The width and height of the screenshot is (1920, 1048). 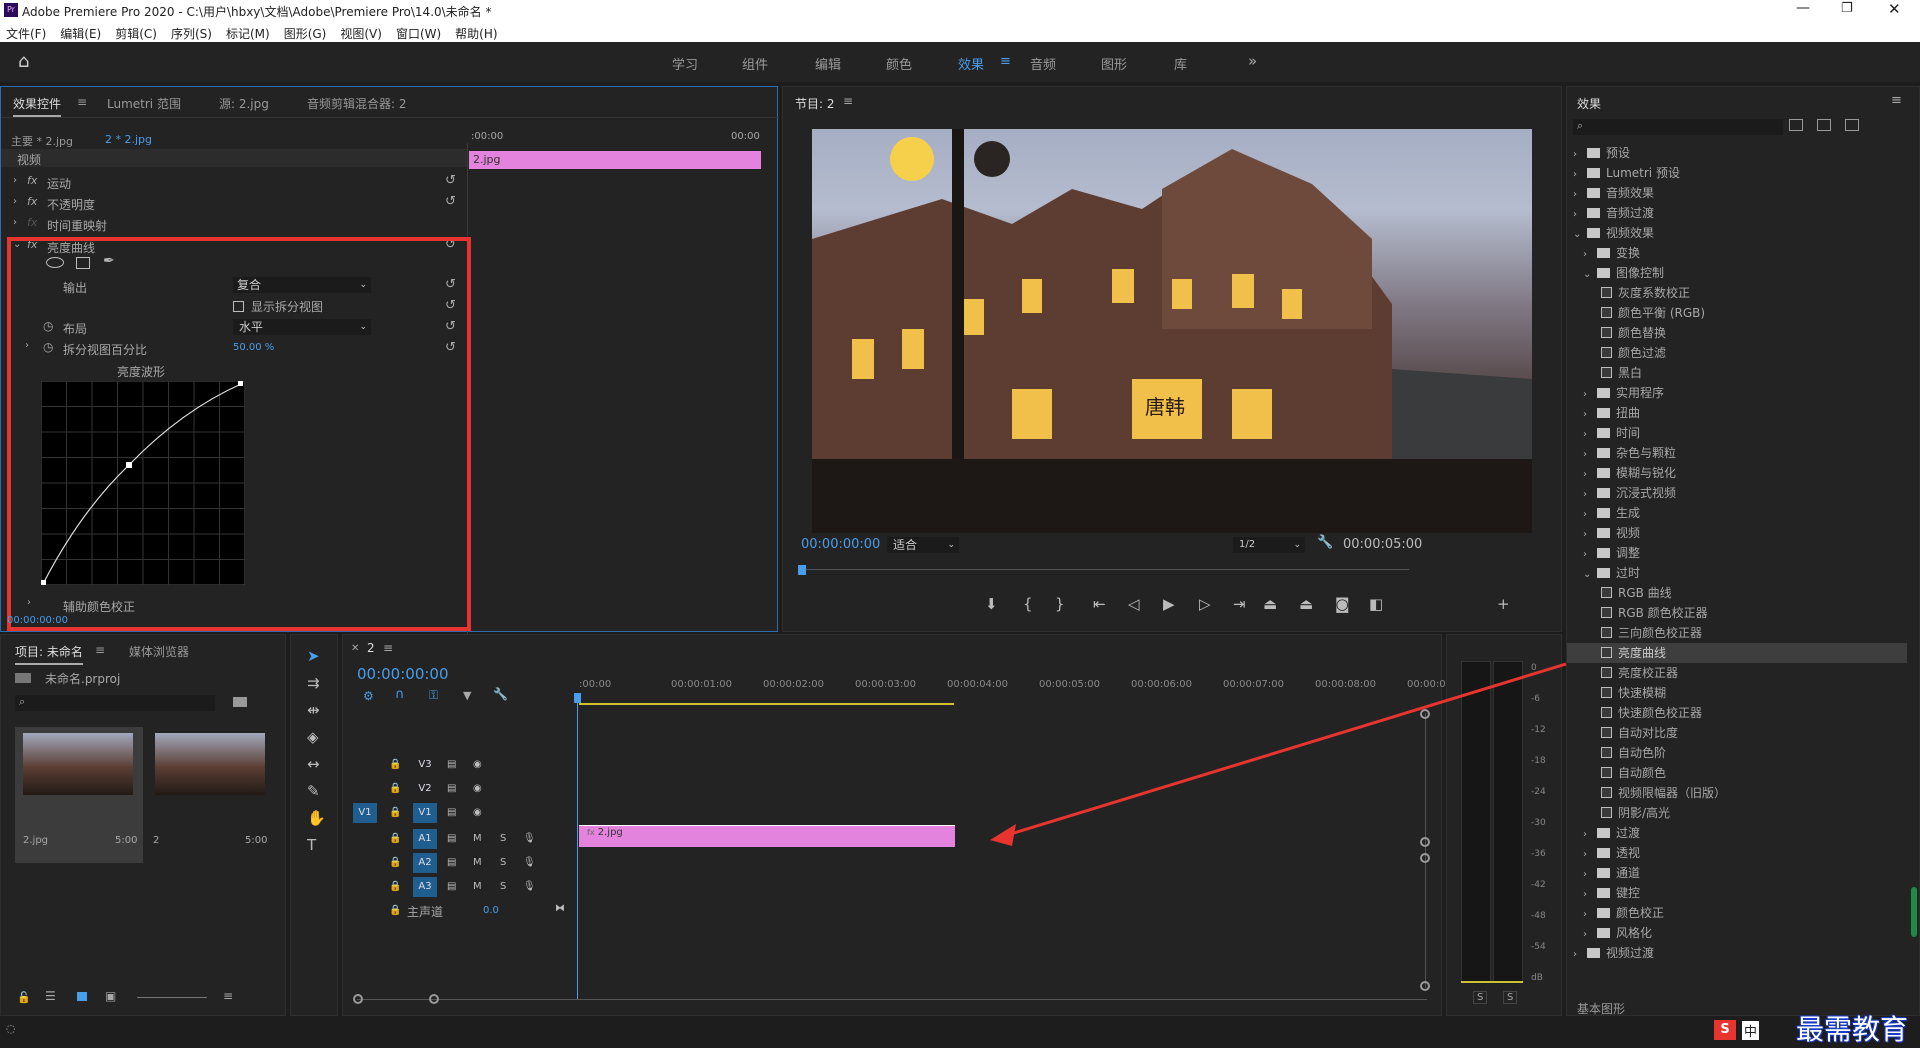 What do you see at coordinates (228, 996) in the screenshot?
I see `sort-icon: ≡` at bounding box center [228, 996].